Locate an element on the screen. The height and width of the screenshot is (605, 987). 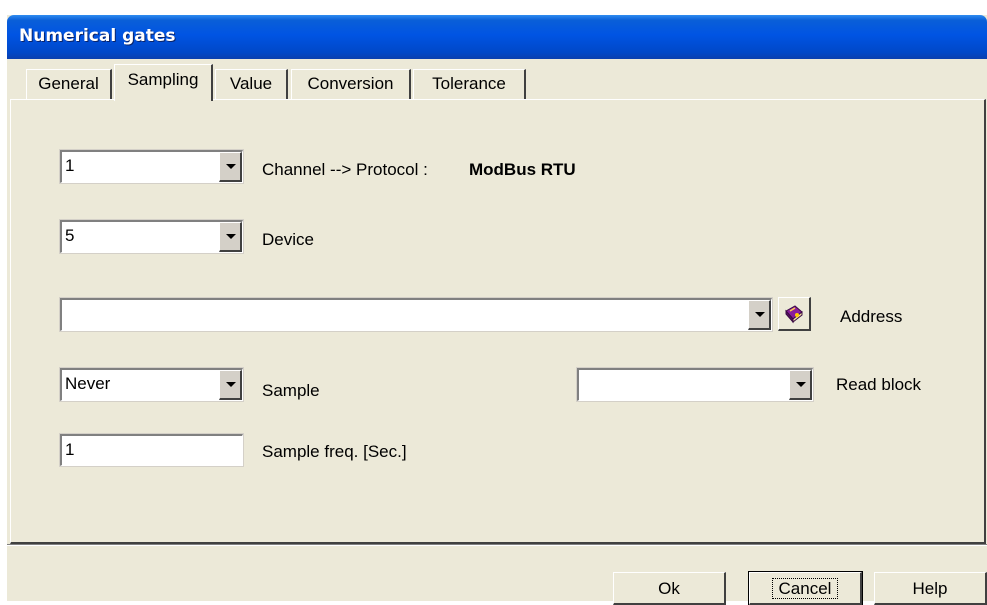
read-block-label: Read block is located at coordinates (879, 384).